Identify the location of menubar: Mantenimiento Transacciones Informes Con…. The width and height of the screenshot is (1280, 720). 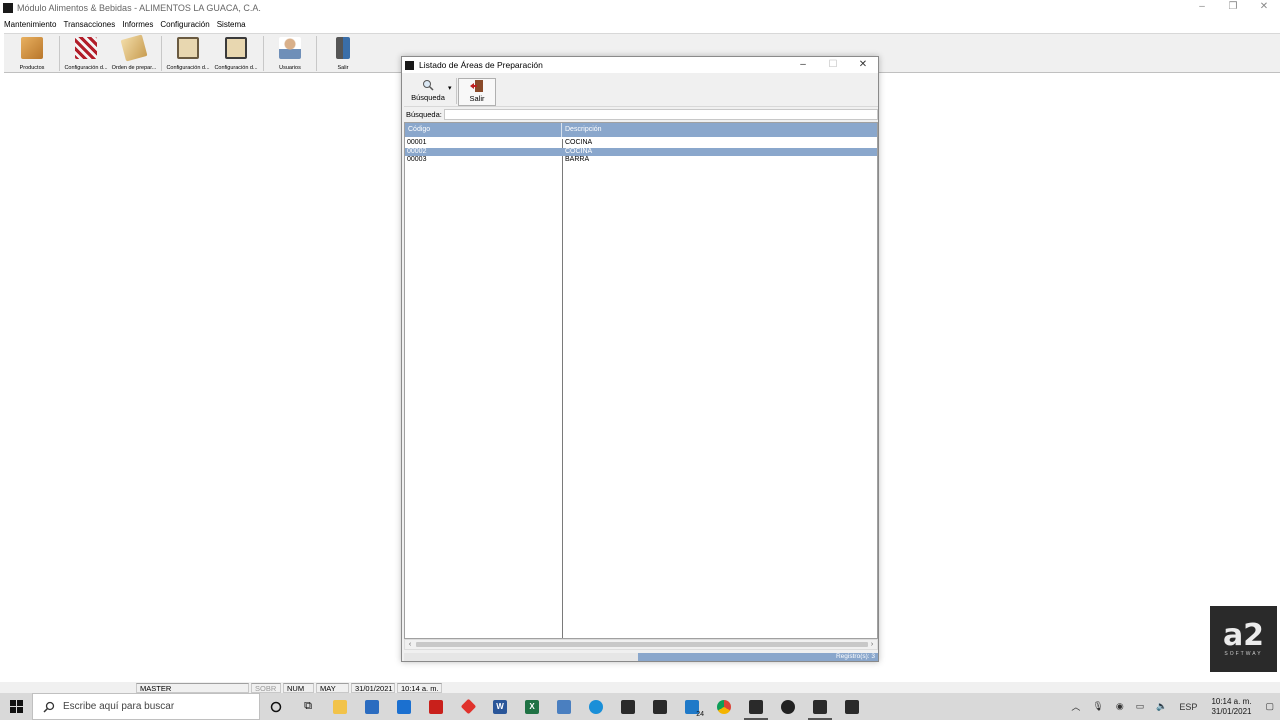
(640, 24).